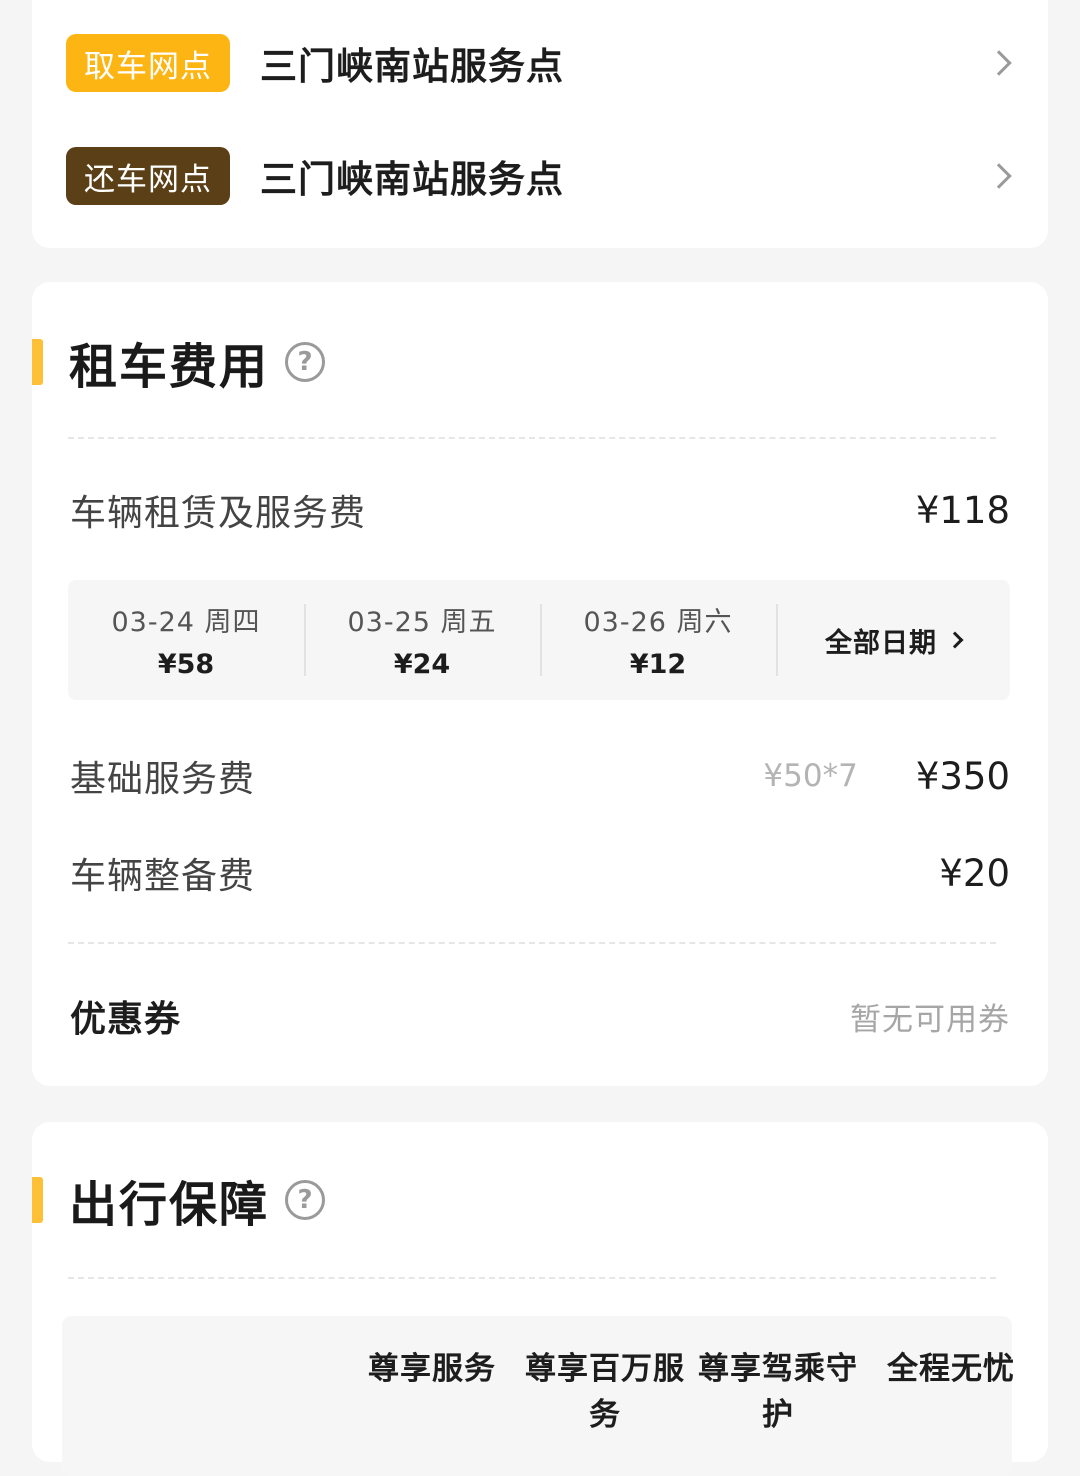 This screenshot has height=1476, width=1080. What do you see at coordinates (422, 664) in the screenshot?
I see `day-price: ¥24` at bounding box center [422, 664].